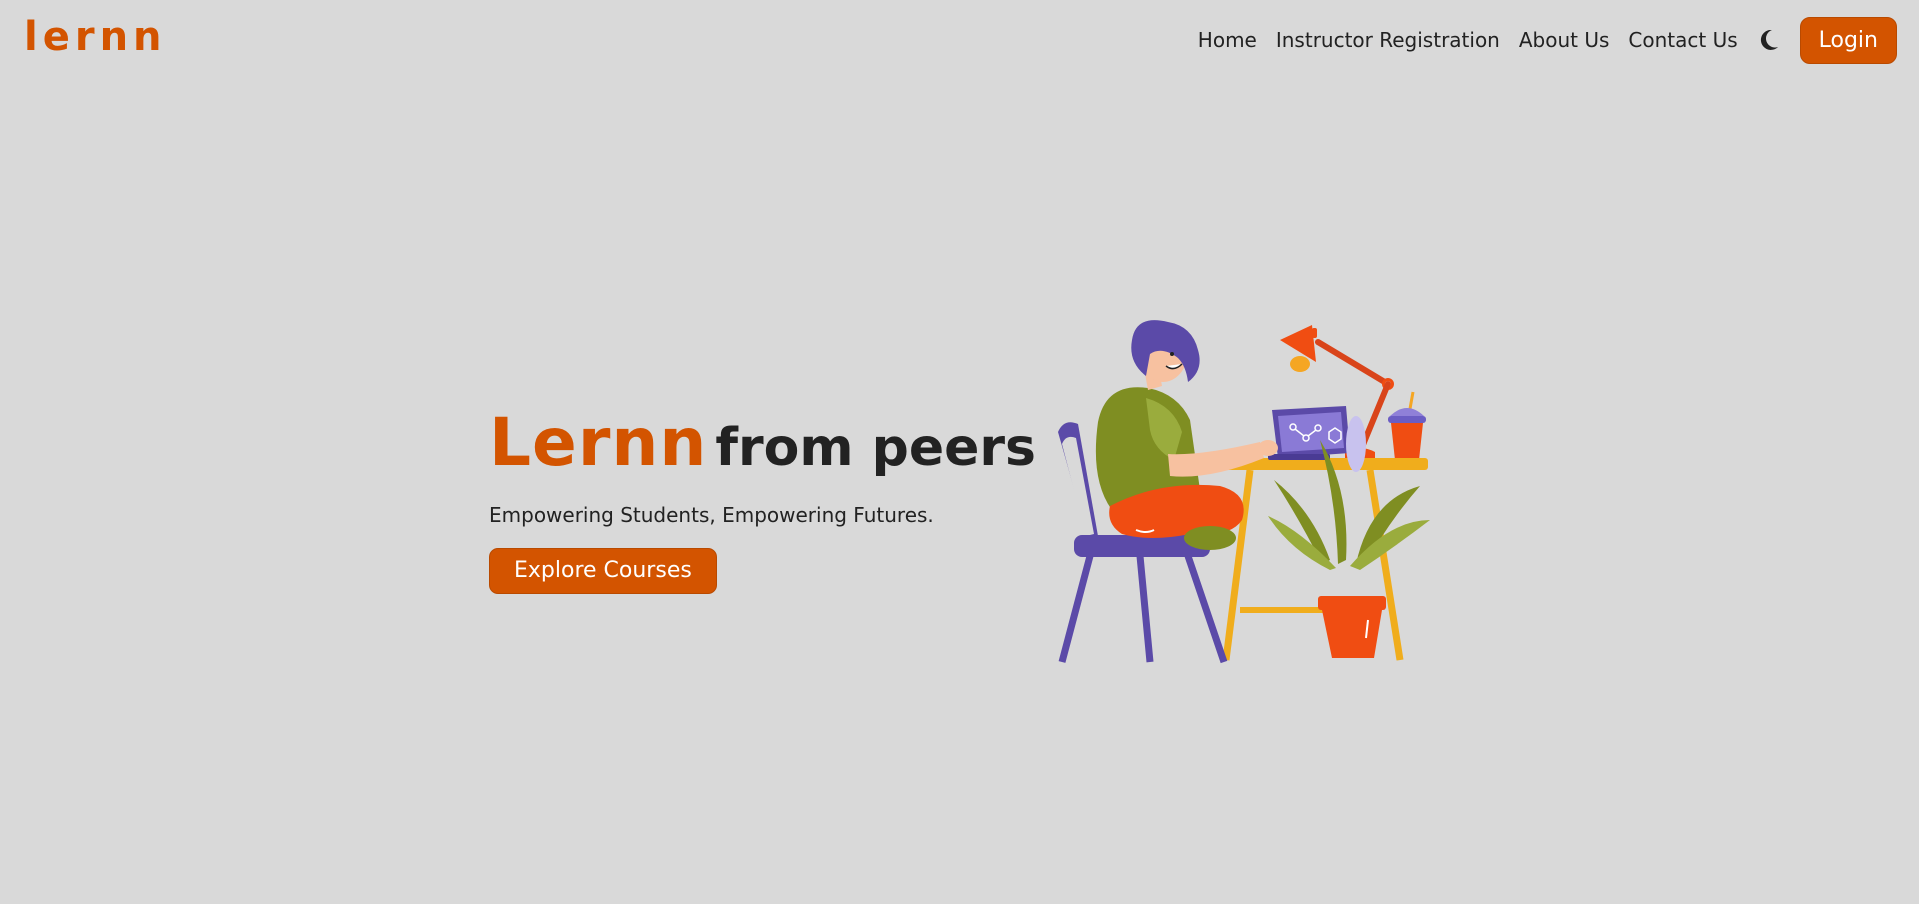 The height and width of the screenshot is (904, 1919). Describe the element at coordinates (1309, 433) in the screenshot. I see `laptop-icon` at that location.